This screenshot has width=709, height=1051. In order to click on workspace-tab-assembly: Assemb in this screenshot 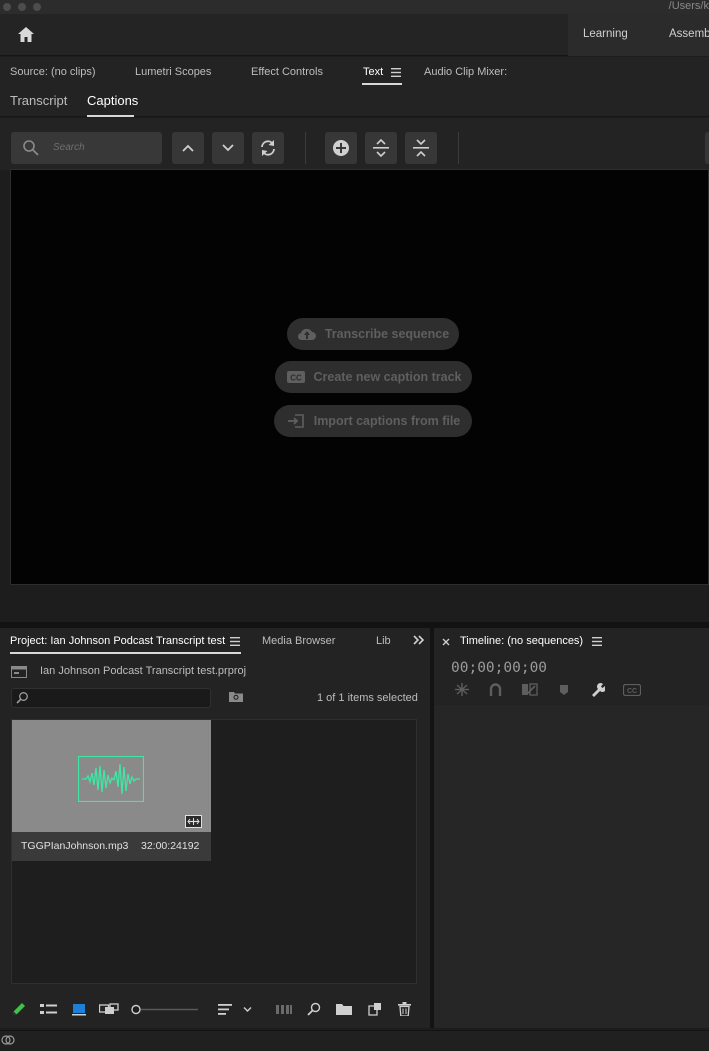, I will do `click(689, 34)`.